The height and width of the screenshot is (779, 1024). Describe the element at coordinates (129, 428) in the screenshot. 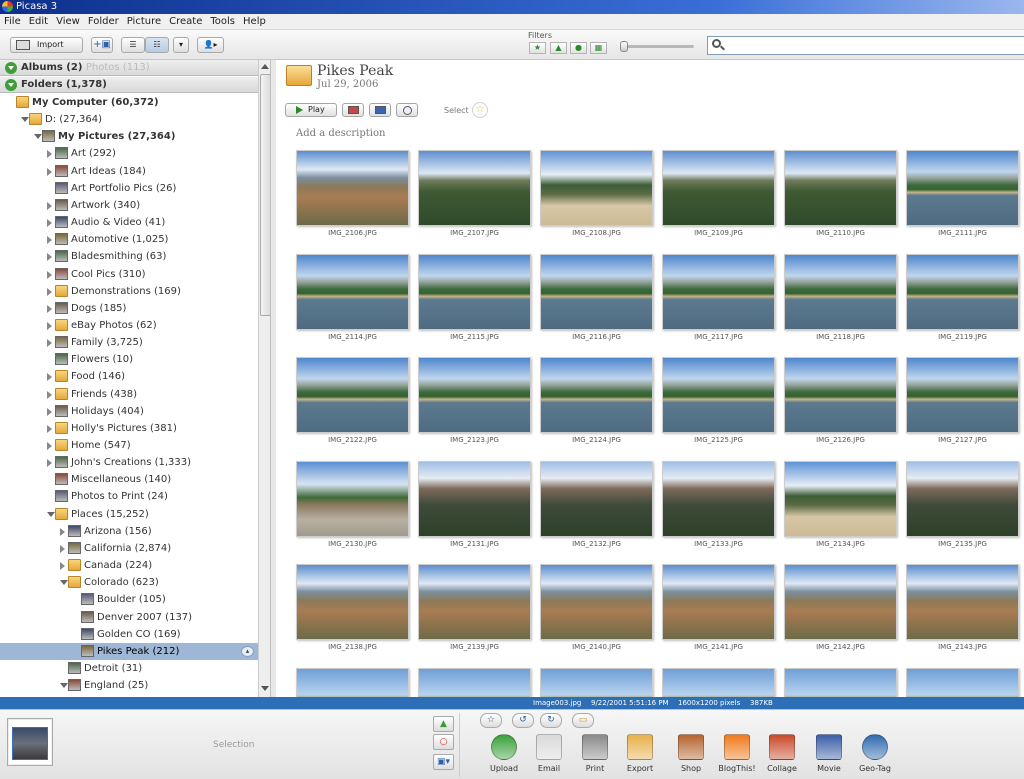

I see `folder-tree-item: Holly's Pictures (381)` at that location.